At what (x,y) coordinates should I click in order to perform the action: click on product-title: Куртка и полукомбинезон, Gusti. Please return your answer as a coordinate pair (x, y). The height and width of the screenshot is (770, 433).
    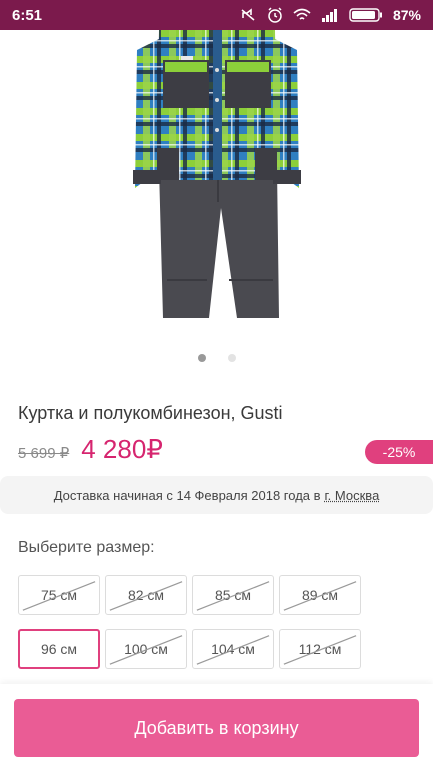
    Looking at the image, I should click on (150, 413).